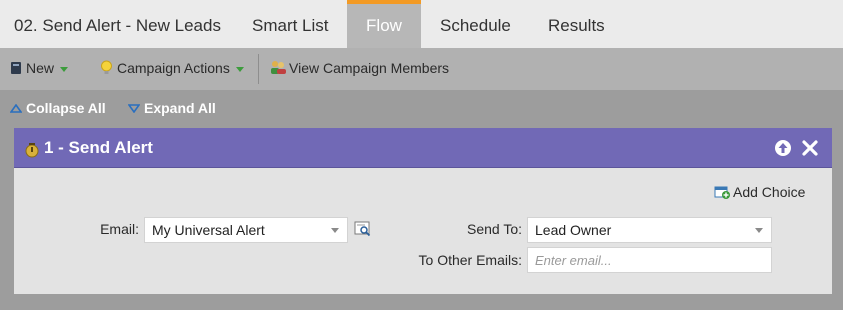 The image size is (843, 310). What do you see at coordinates (475, 24) in the screenshot?
I see `tab-schedule: Schedule` at bounding box center [475, 24].